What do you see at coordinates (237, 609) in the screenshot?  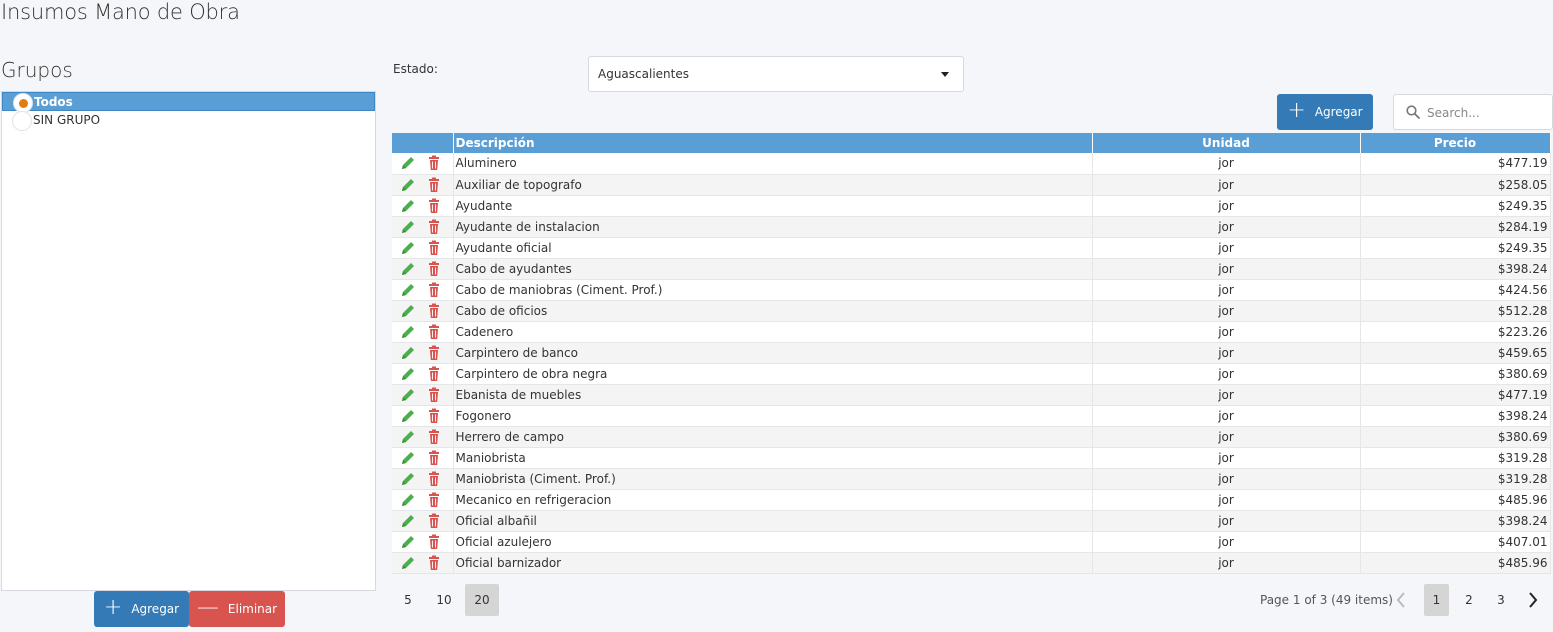 I see `delete-group-button: — Eliminar` at bounding box center [237, 609].